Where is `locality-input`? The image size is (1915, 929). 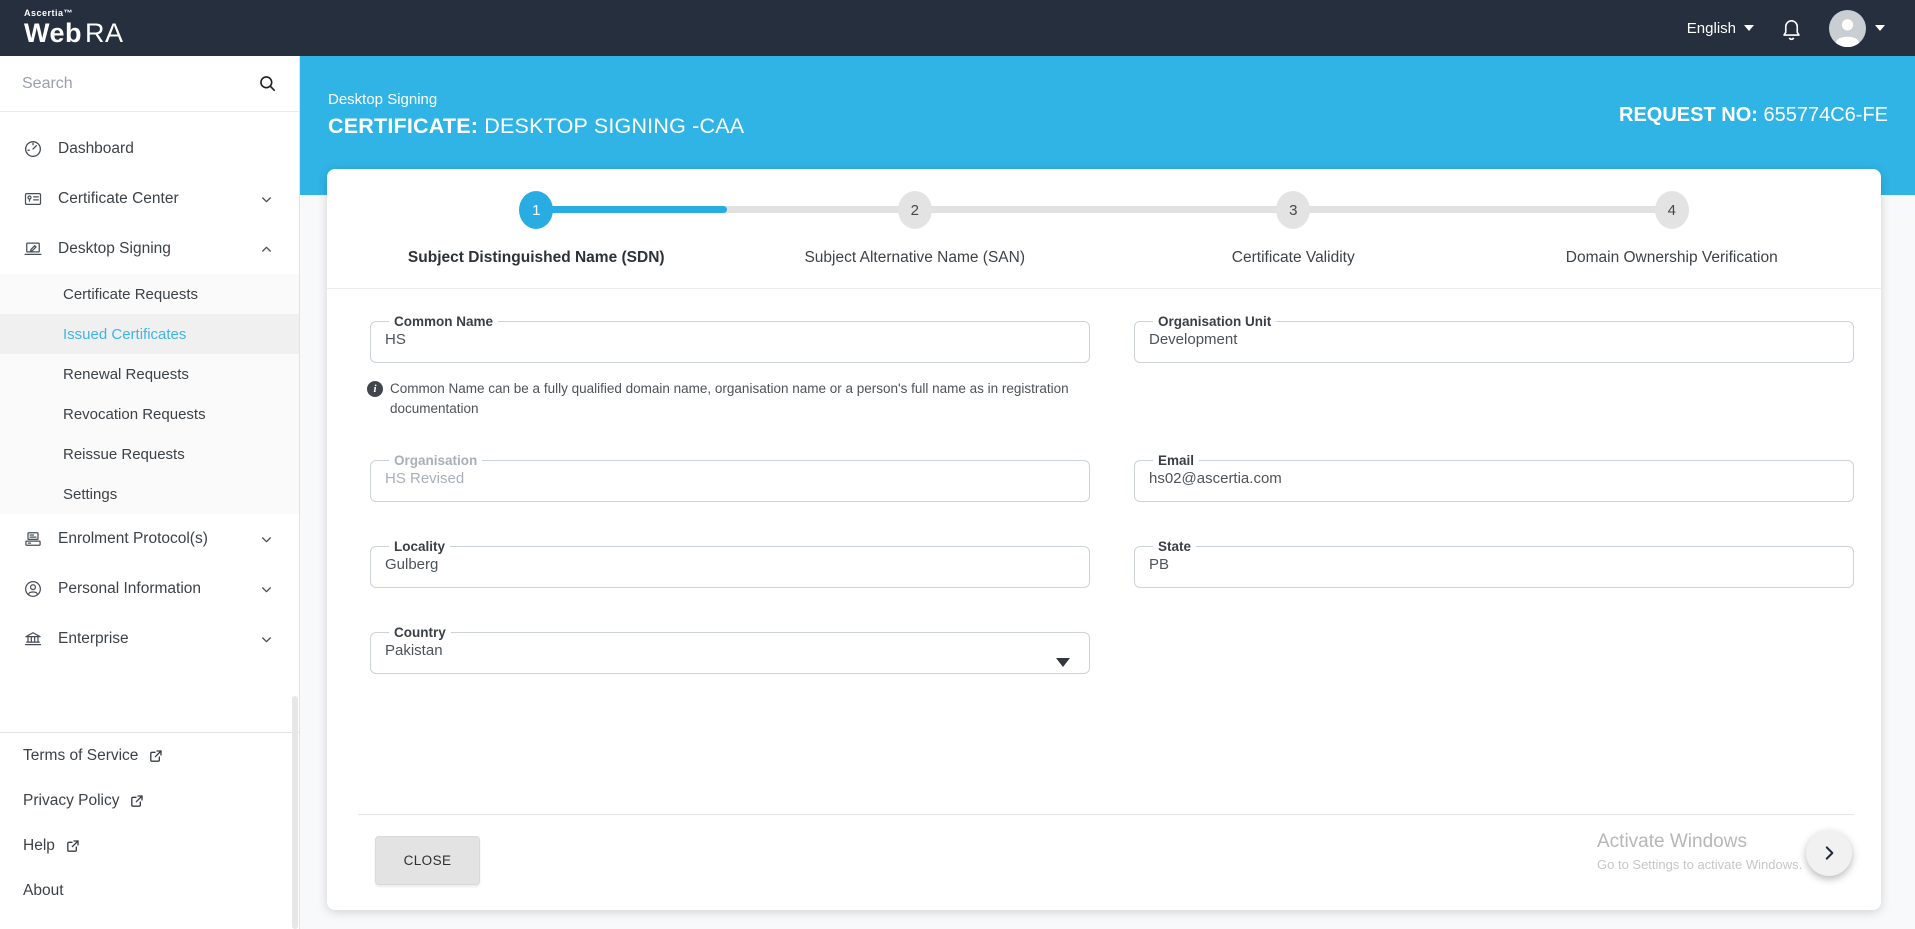 locality-input is located at coordinates (730, 564).